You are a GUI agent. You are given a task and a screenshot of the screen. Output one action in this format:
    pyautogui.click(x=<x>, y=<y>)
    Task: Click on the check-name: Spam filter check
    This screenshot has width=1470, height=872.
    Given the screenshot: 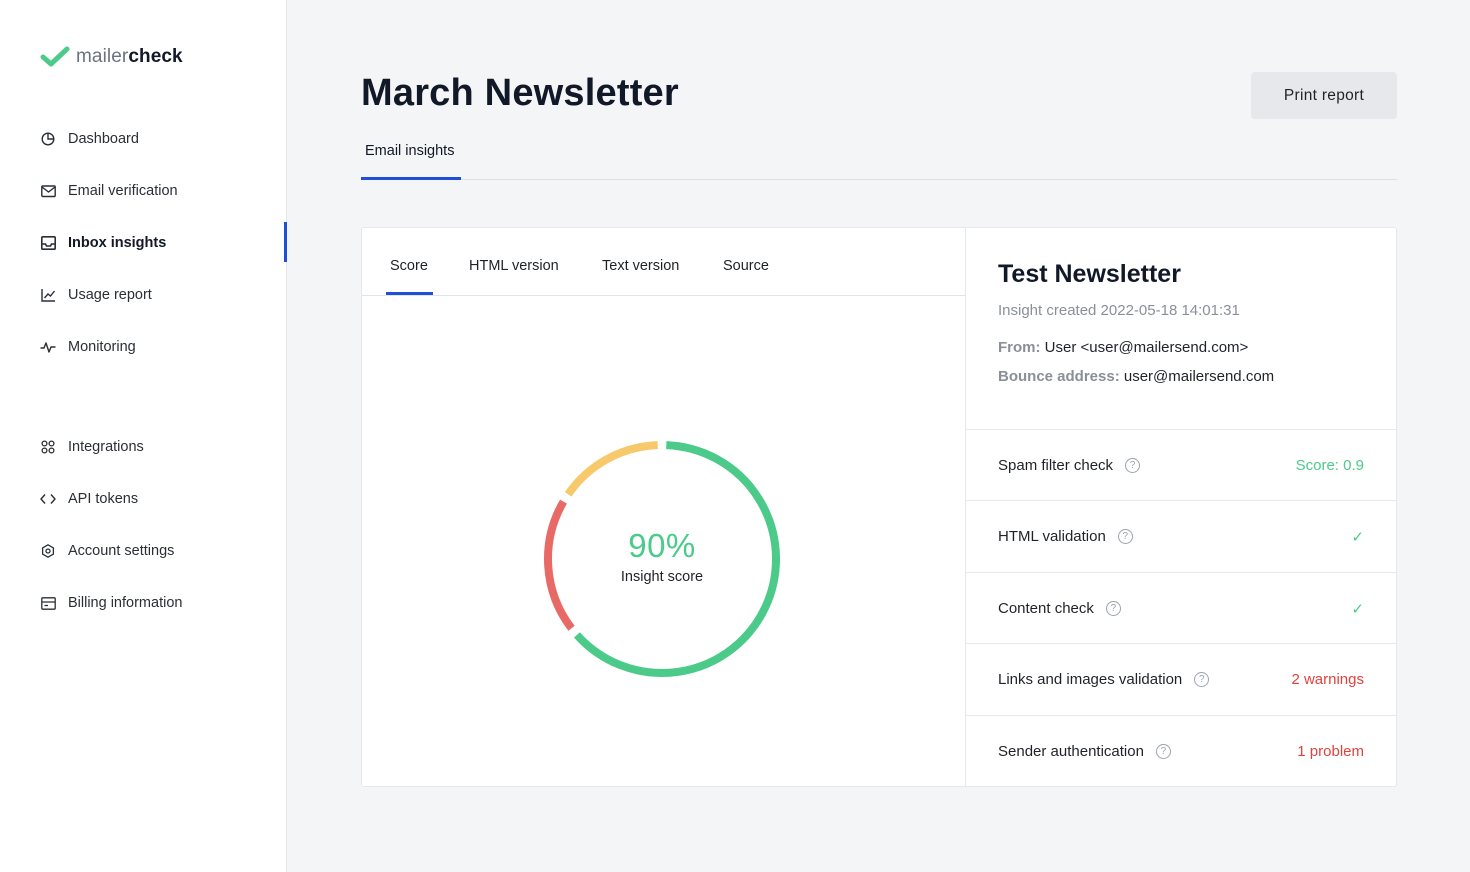 What is the action you would take?
    pyautogui.click(x=1056, y=465)
    